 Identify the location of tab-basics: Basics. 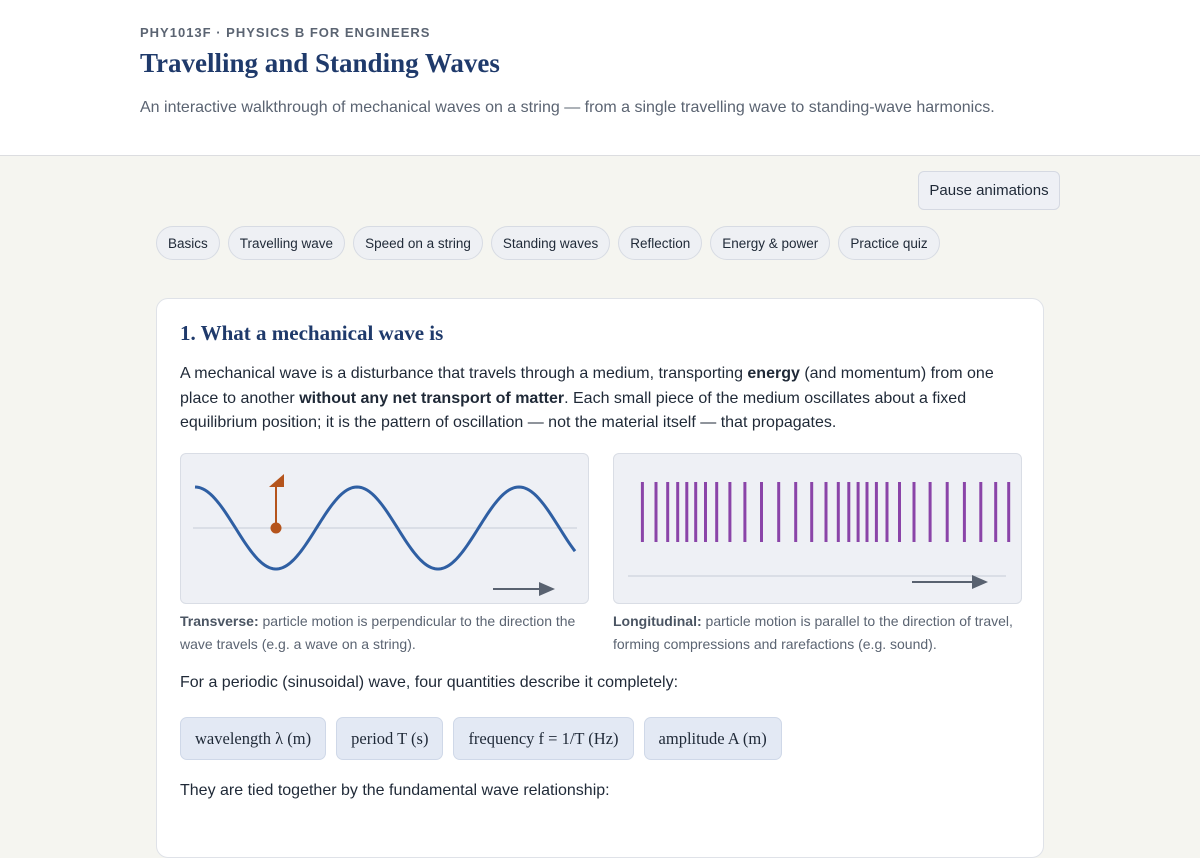
(188, 243).